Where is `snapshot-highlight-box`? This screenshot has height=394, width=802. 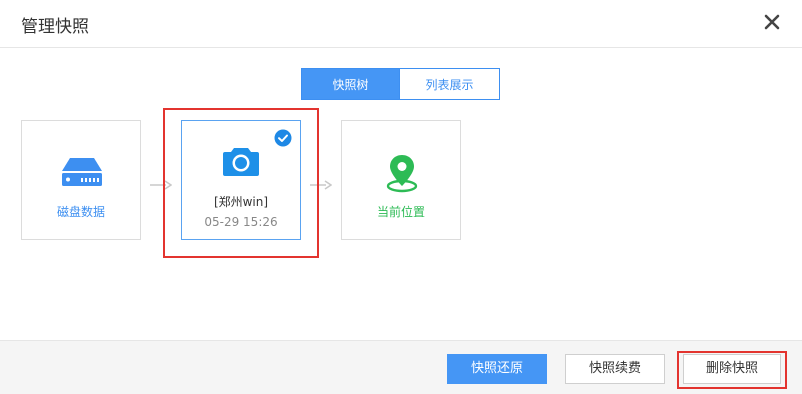
snapshot-highlight-box is located at coordinates (241, 183).